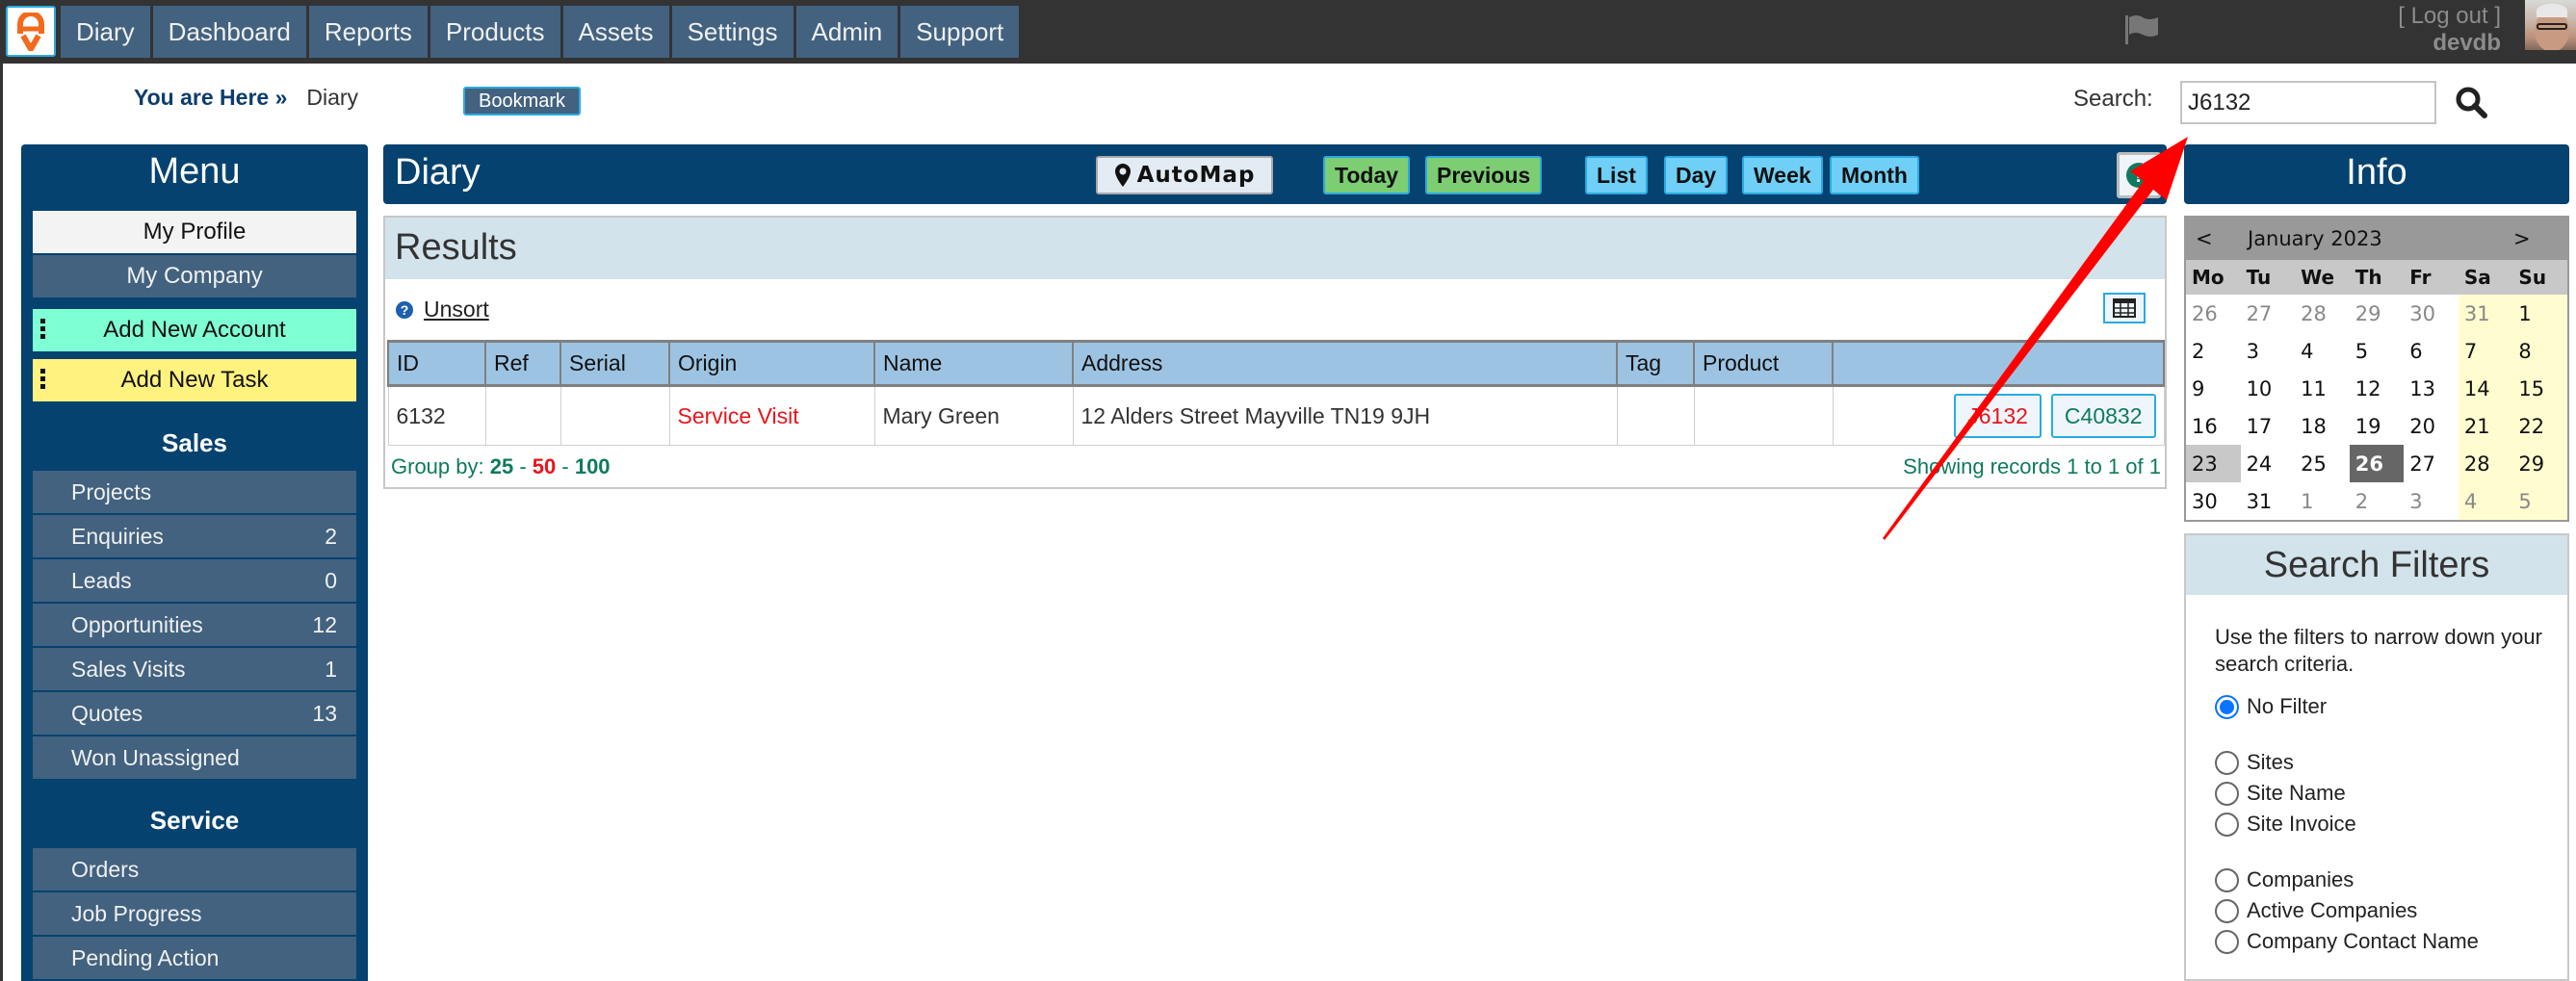 This screenshot has width=2576, height=981. Describe the element at coordinates (960, 32) in the screenshot. I see `nav-support: Support` at that location.